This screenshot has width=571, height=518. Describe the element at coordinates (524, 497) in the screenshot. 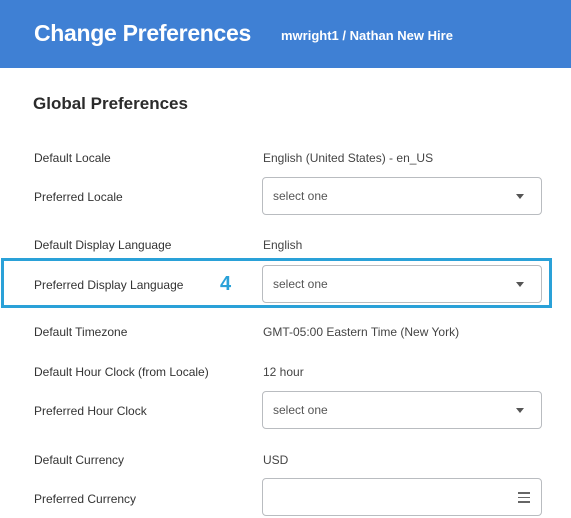

I see `list-icon` at that location.